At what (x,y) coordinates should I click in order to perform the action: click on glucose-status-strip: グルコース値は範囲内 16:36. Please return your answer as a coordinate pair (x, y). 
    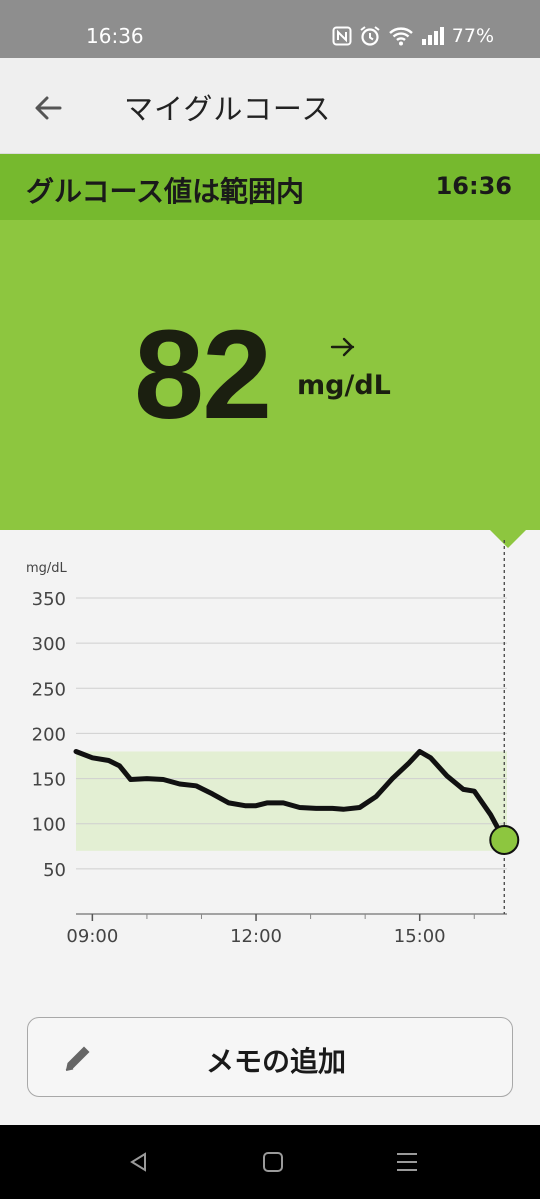
    Looking at the image, I should click on (270, 187).